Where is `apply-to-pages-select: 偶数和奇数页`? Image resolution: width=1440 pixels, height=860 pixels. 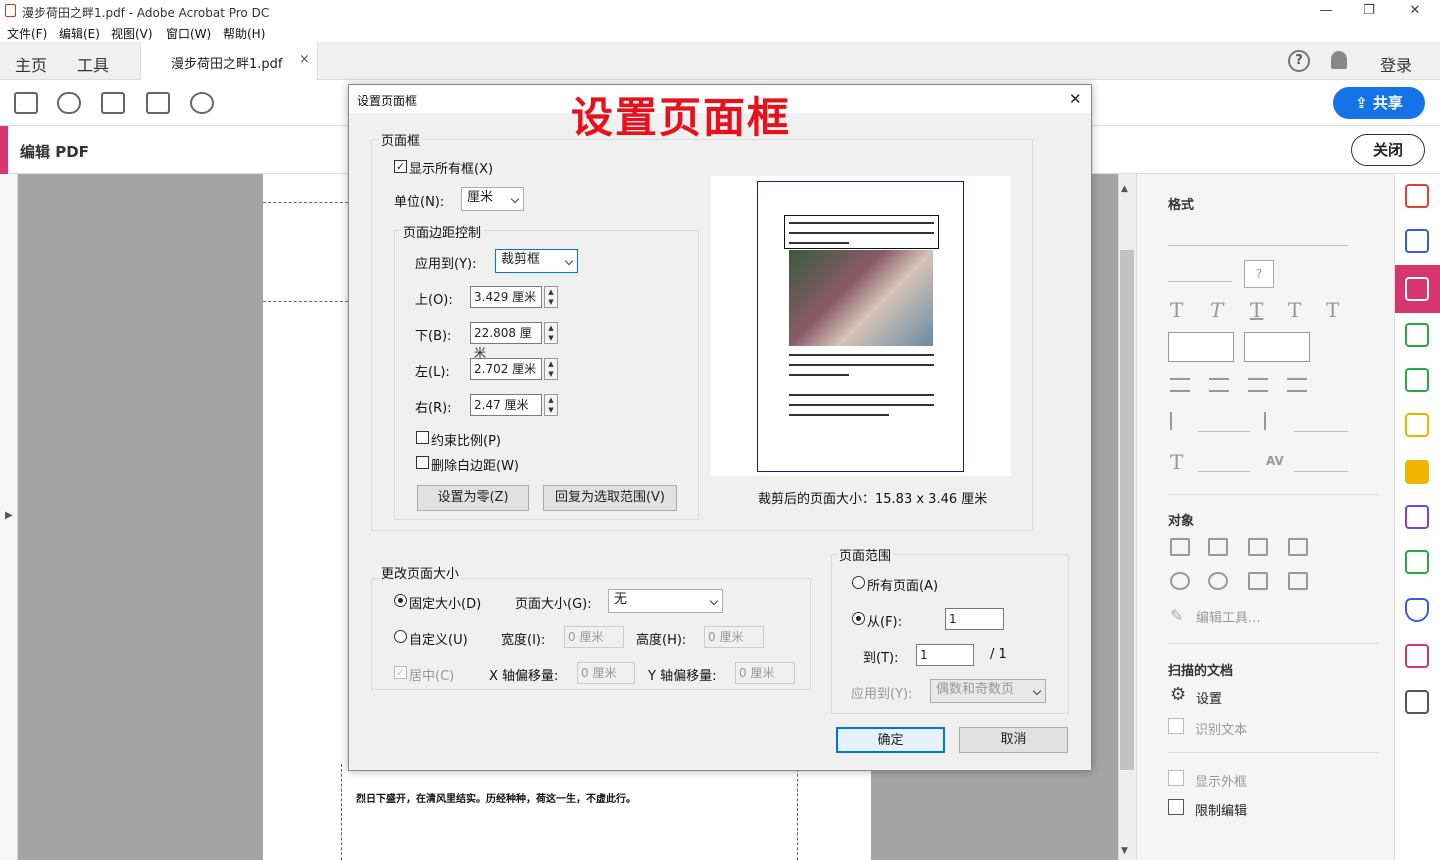 apply-to-pages-select: 偶数和奇数页 is located at coordinates (988, 691).